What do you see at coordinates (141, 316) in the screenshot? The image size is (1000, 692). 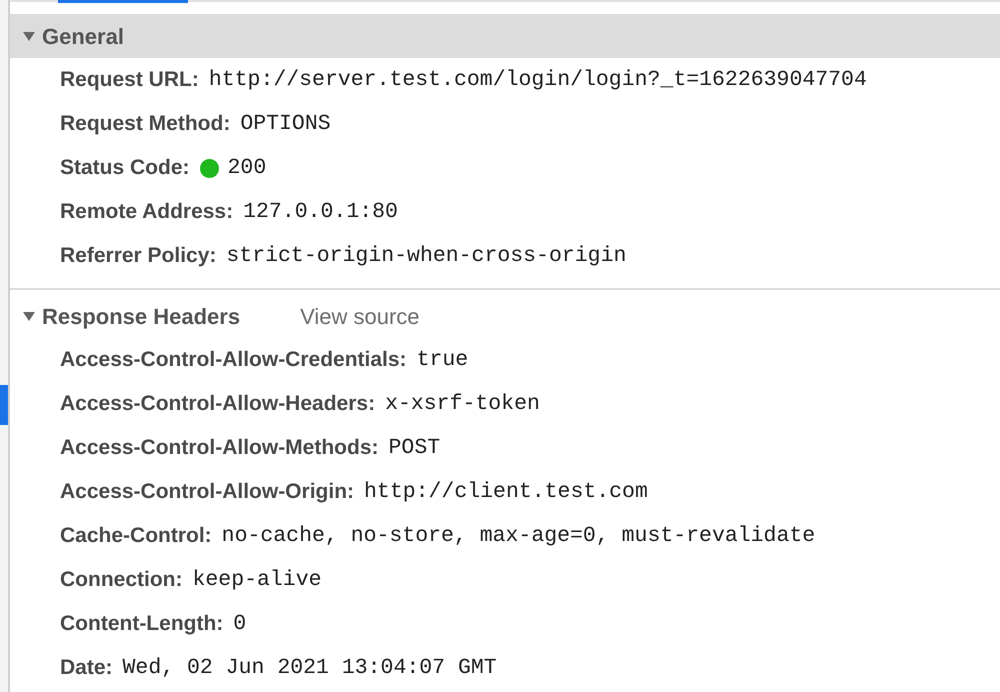 I see `section-title: Response Headers` at bounding box center [141, 316].